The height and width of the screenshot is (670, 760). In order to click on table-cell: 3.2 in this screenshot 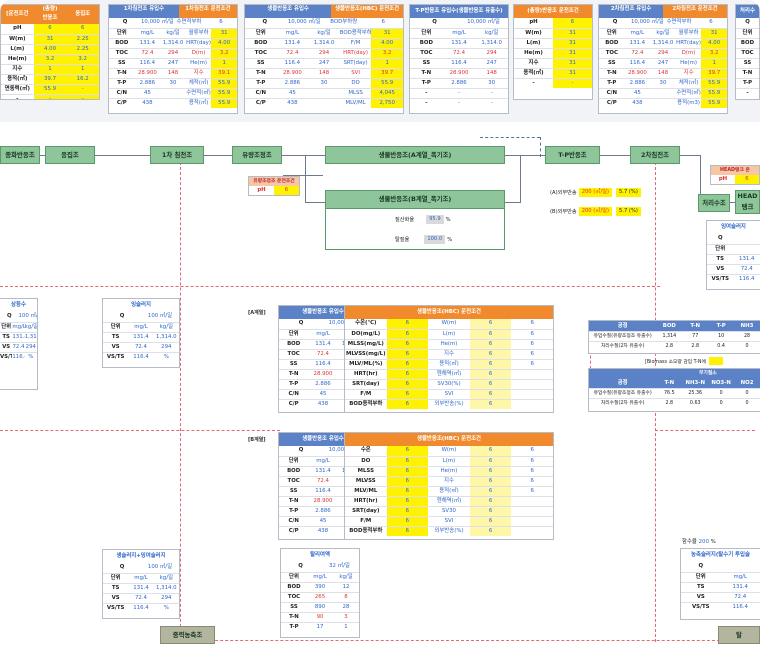, I will do `click(714, 53)`.